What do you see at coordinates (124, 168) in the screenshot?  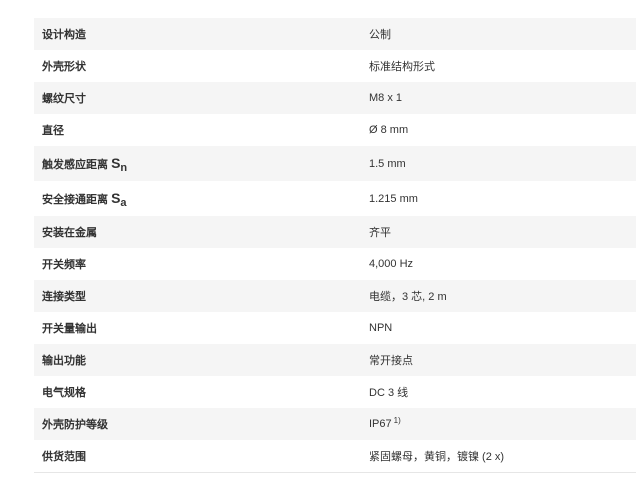 I see `sensing-subscript: n` at bounding box center [124, 168].